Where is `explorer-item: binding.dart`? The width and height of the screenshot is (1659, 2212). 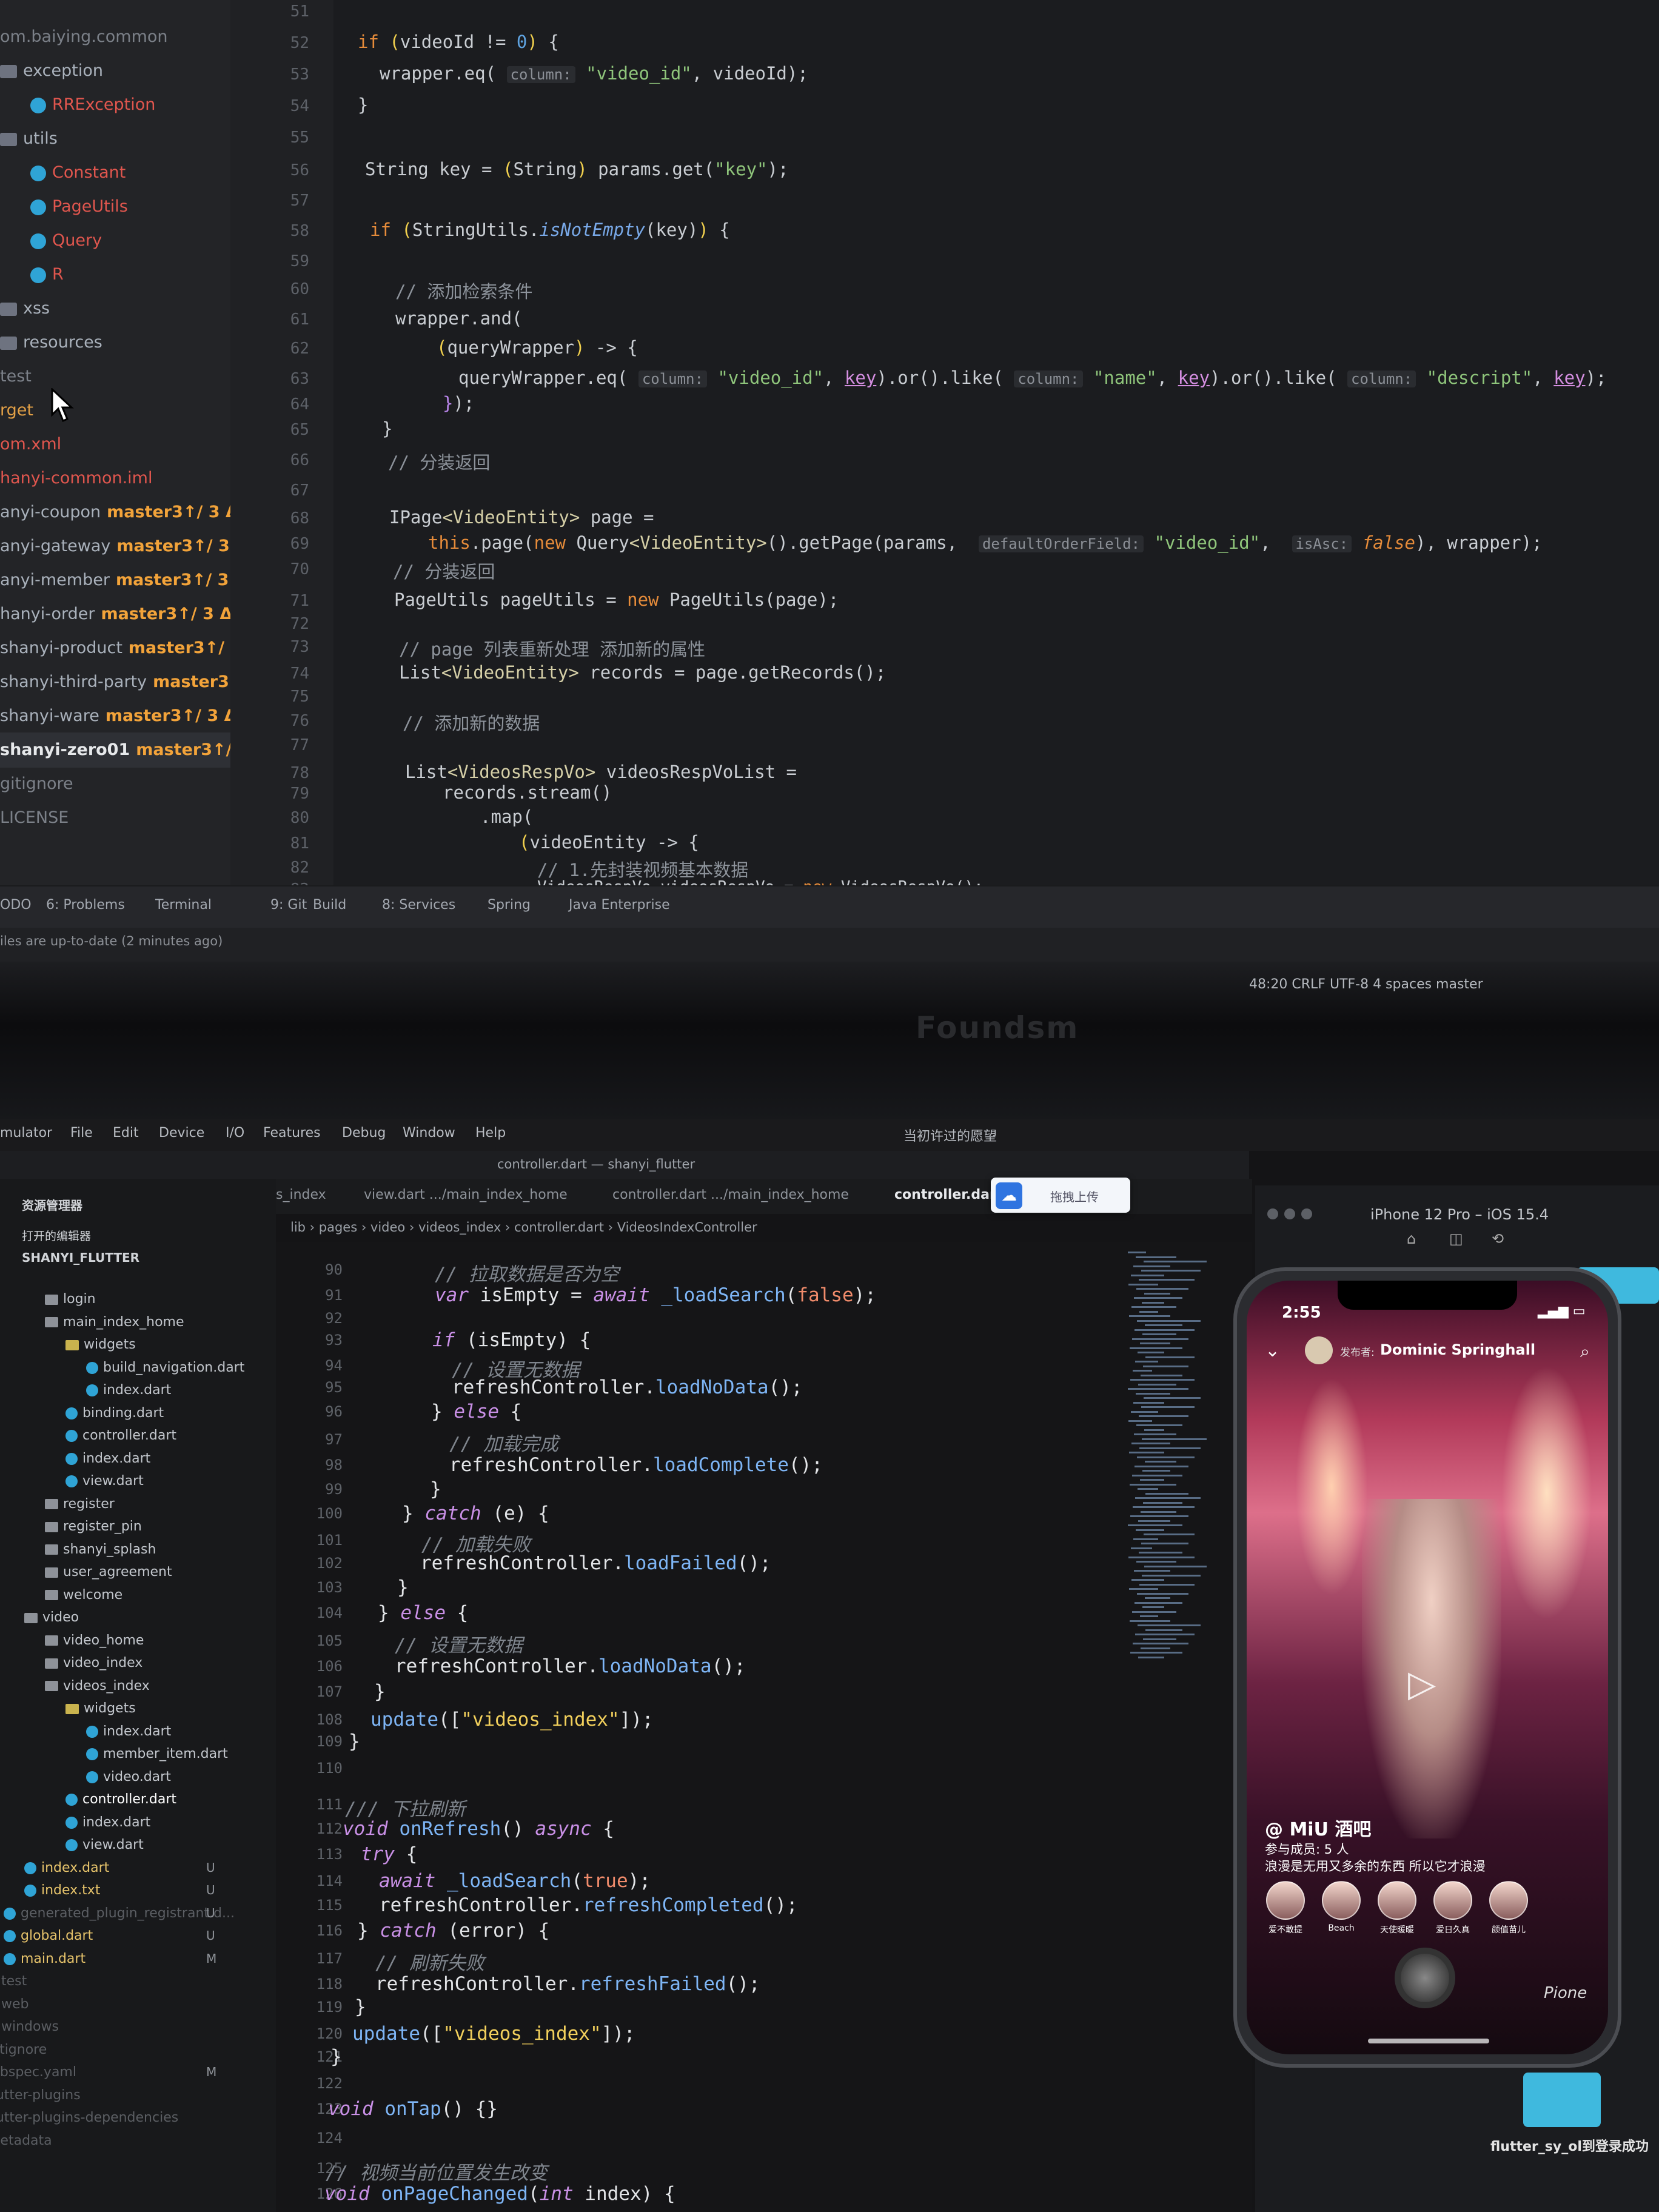
explorer-item: binding.dart is located at coordinates (114, 1413).